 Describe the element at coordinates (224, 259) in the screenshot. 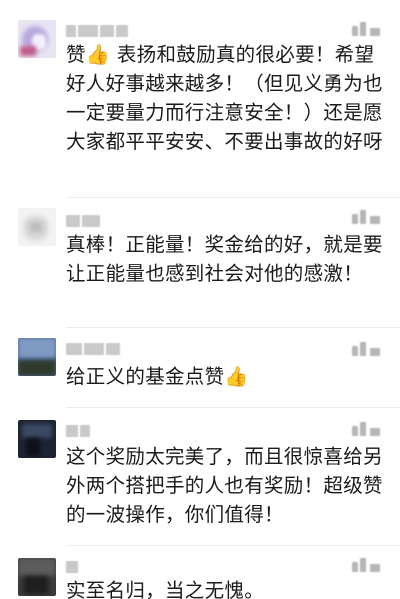

I see `comment-text: 真棒！正能量！奖金给的好，就是要让正能量也感到社会对他的感激！` at that location.